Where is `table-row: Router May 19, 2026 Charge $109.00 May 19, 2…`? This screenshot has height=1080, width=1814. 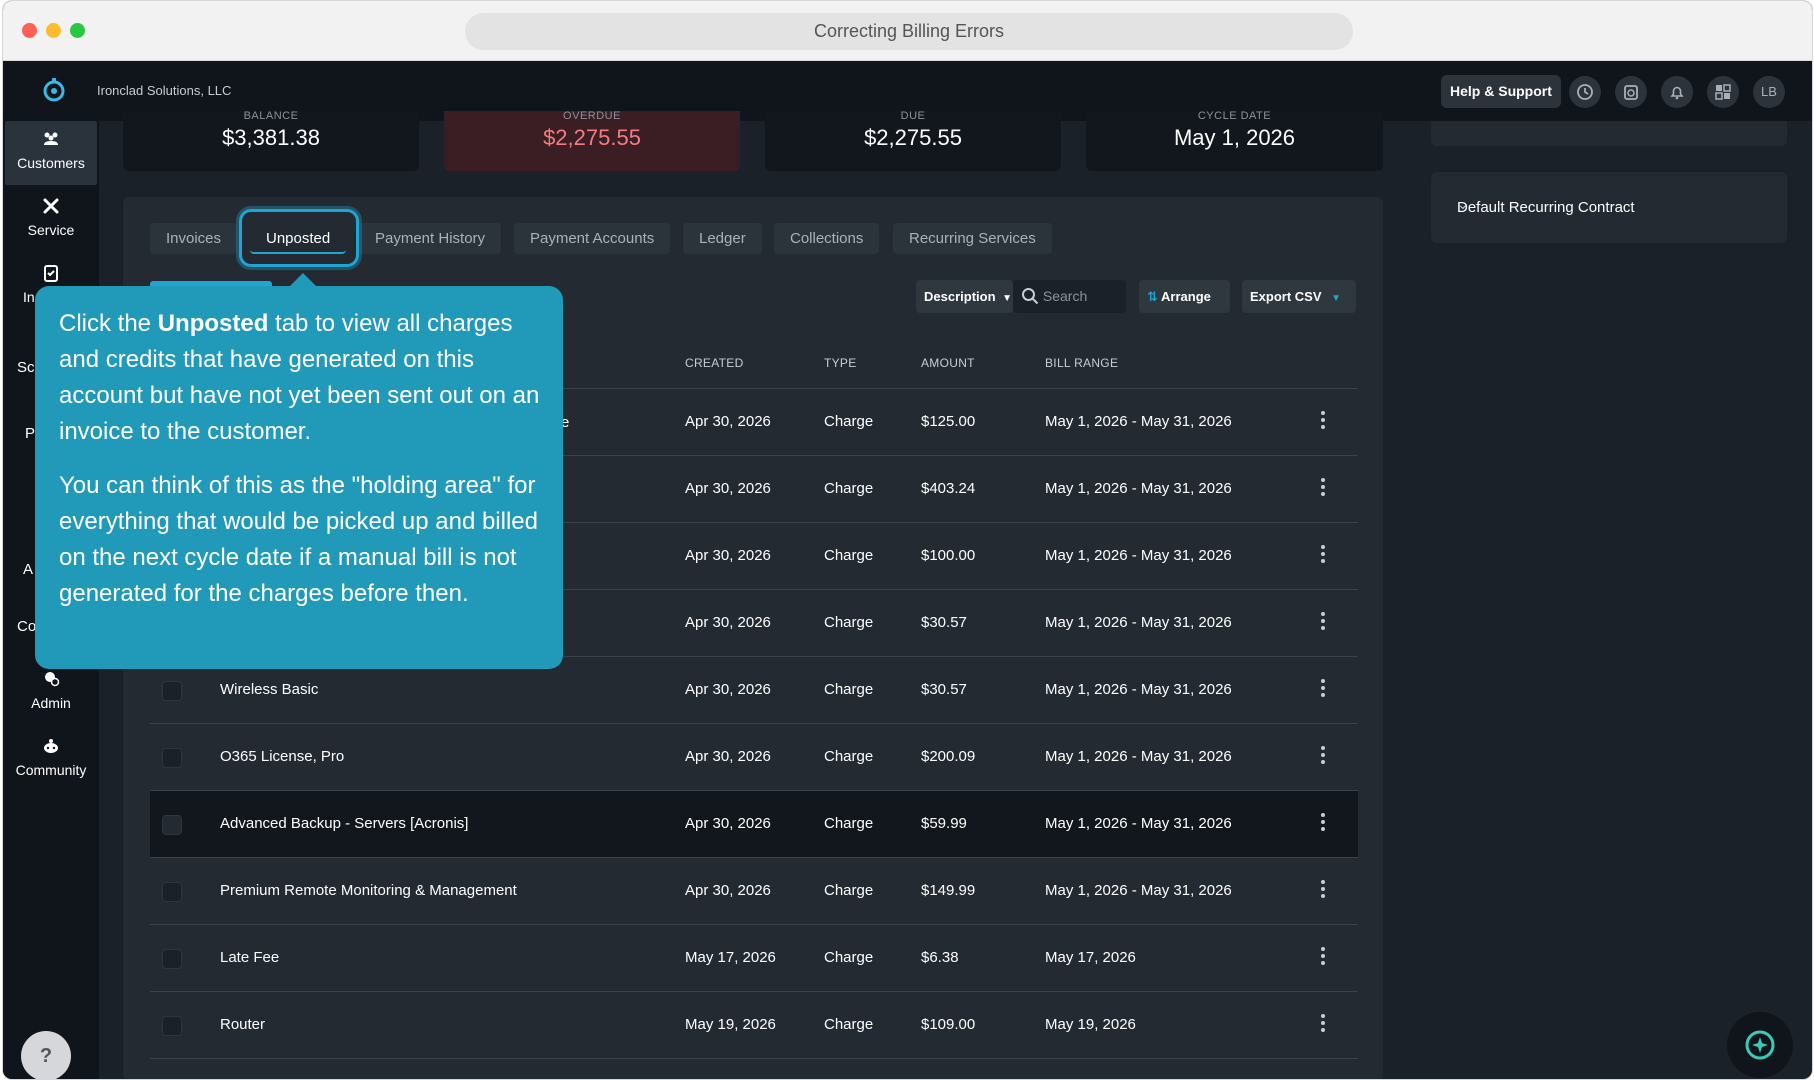 table-row: Router May 19, 2026 Charge $109.00 May 19, 2… is located at coordinates (754, 1025).